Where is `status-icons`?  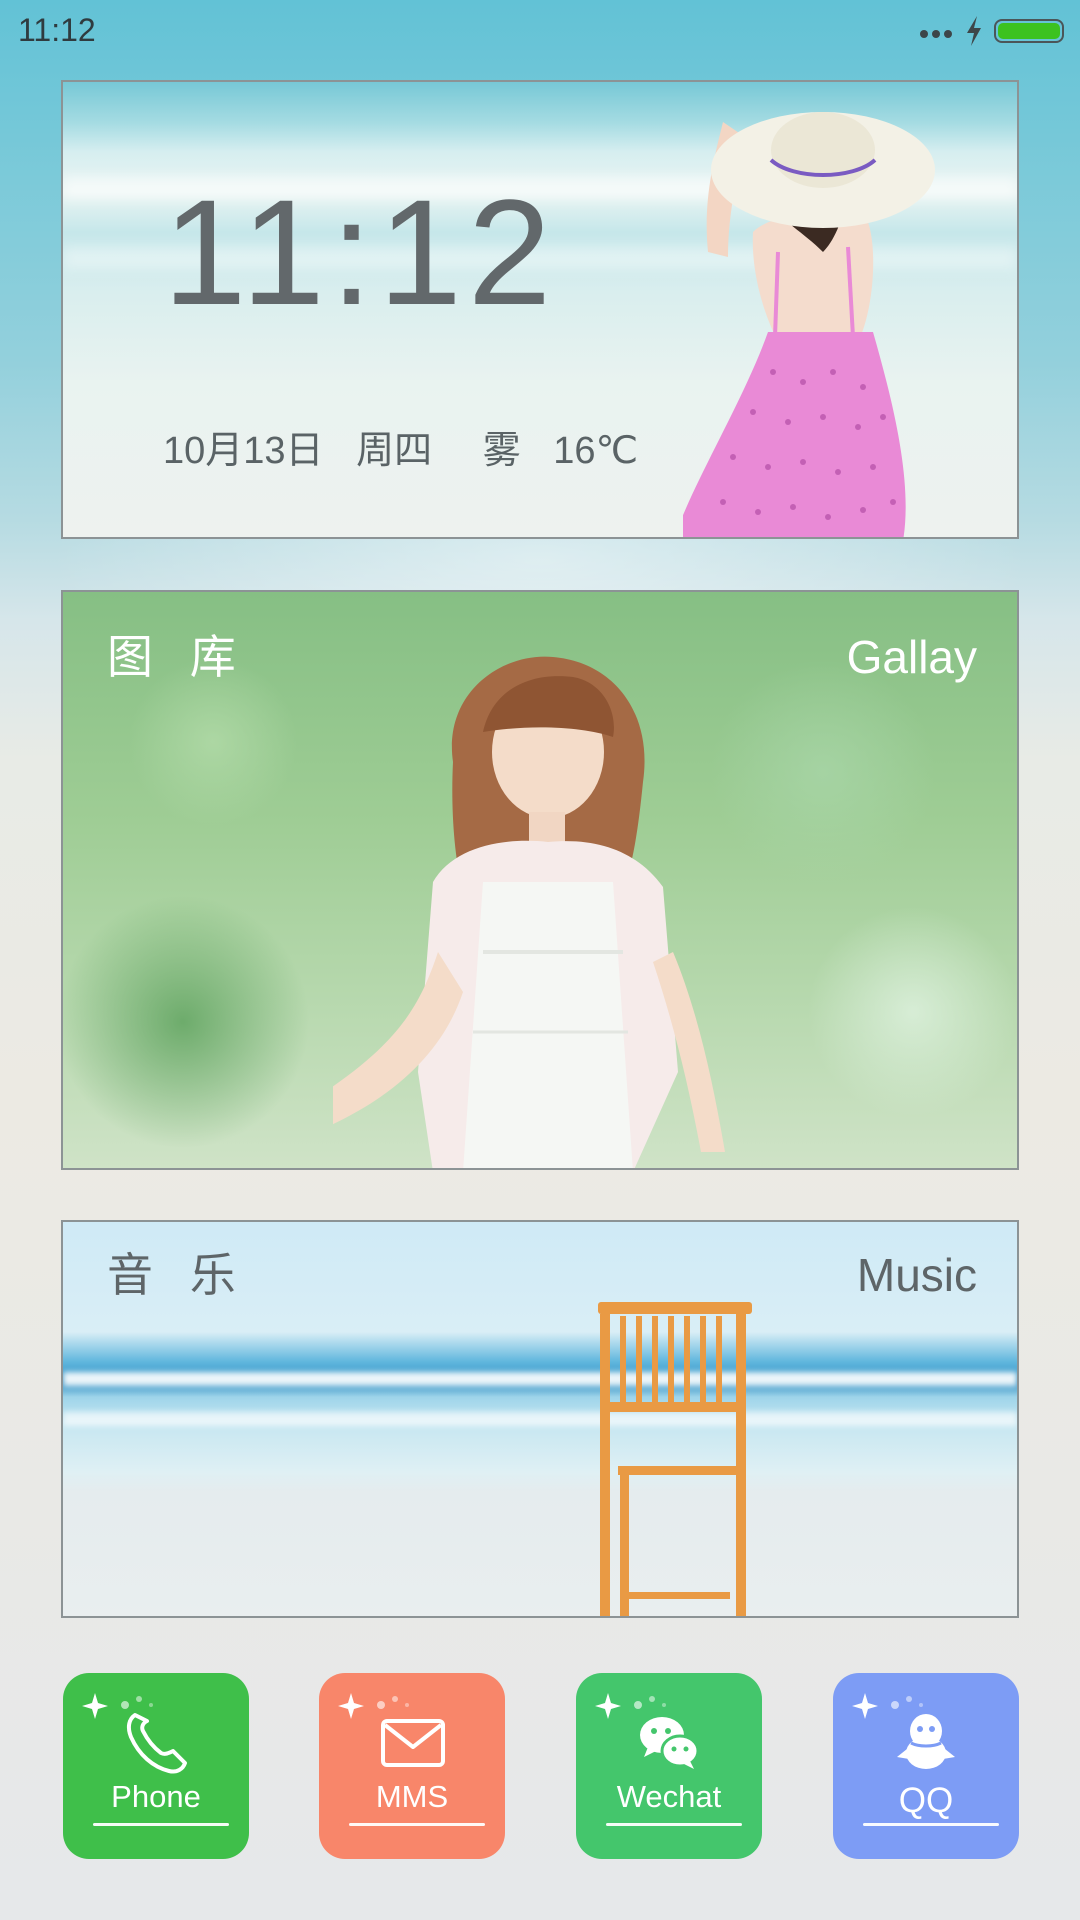
status-icons is located at coordinates (991, 31).